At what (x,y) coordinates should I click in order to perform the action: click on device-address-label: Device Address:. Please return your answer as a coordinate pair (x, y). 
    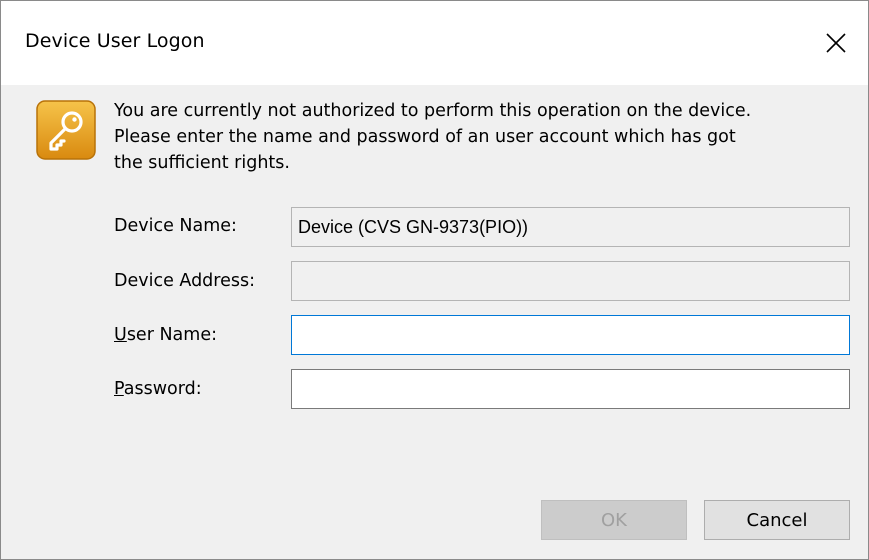
    Looking at the image, I should click on (184, 281).